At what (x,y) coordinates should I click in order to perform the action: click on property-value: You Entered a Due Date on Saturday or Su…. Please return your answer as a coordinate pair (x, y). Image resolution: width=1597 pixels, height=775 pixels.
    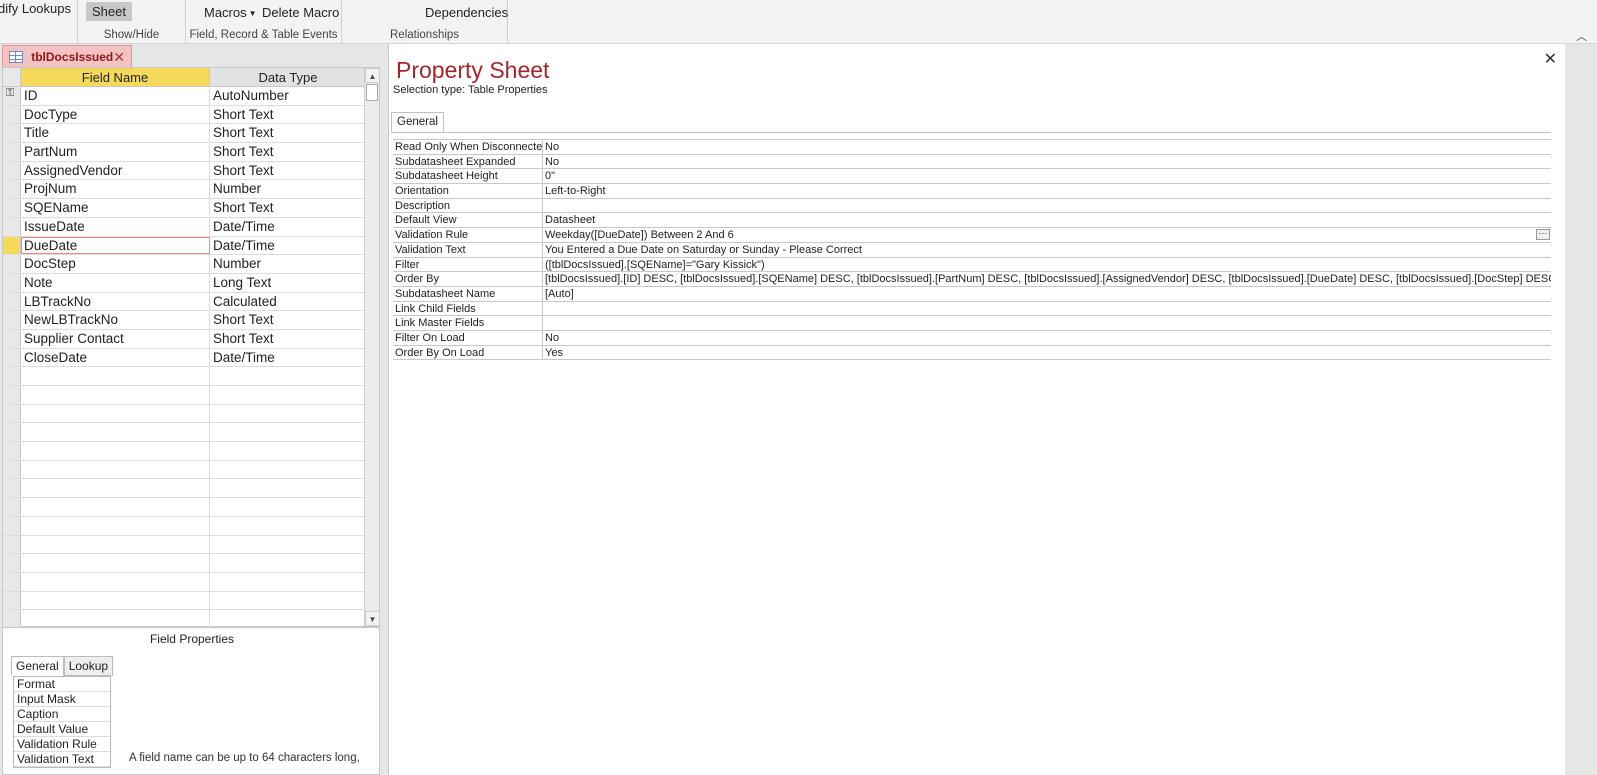
    Looking at the image, I should click on (1047, 250).